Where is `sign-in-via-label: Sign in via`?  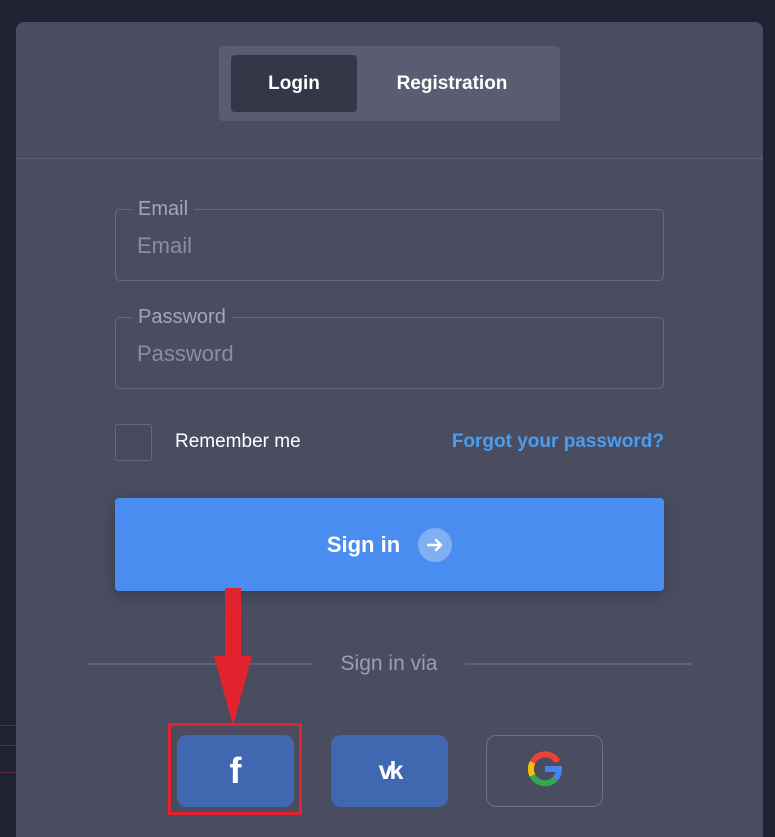
sign-in-via-label: Sign in via is located at coordinates (389, 663).